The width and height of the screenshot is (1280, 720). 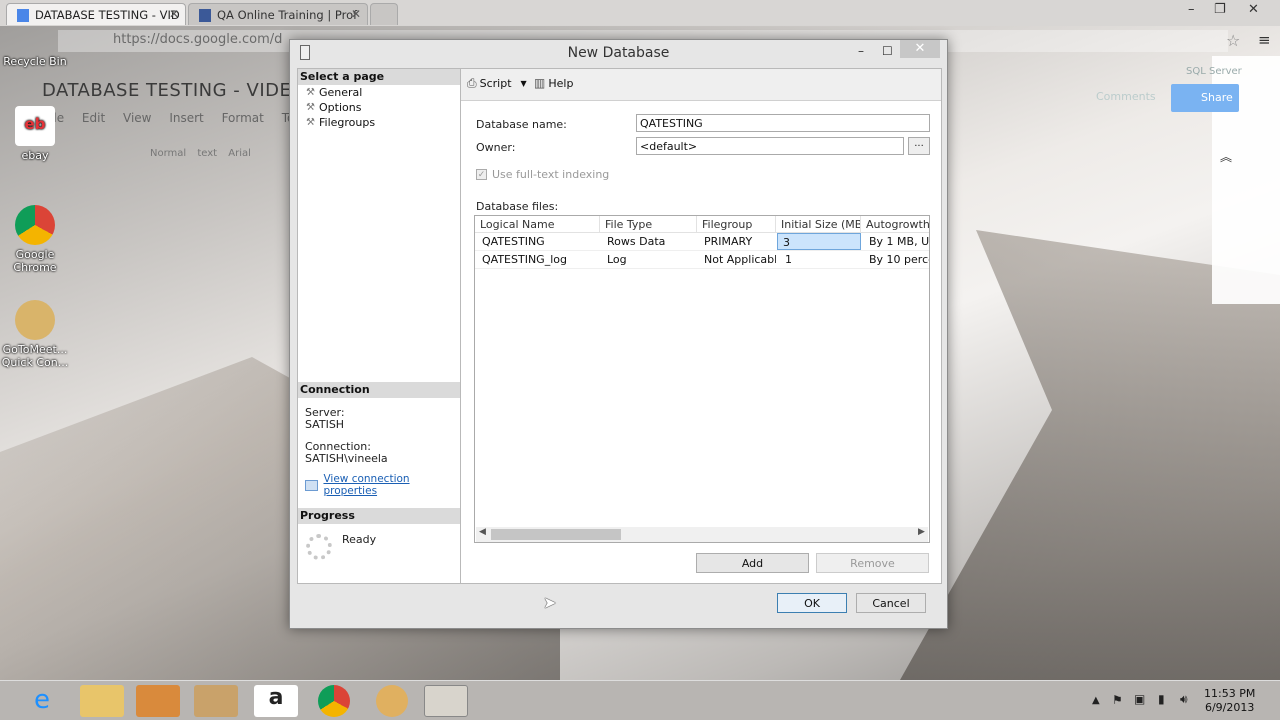 I want to click on menu-icon: ≡, so click(x=1264, y=40).